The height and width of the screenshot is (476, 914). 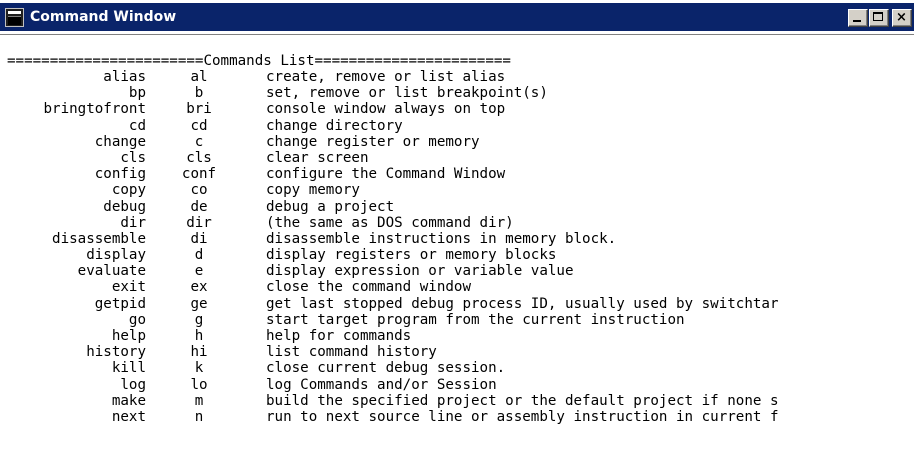 I want to click on command-row: history hi list command history, so click(x=457, y=352).